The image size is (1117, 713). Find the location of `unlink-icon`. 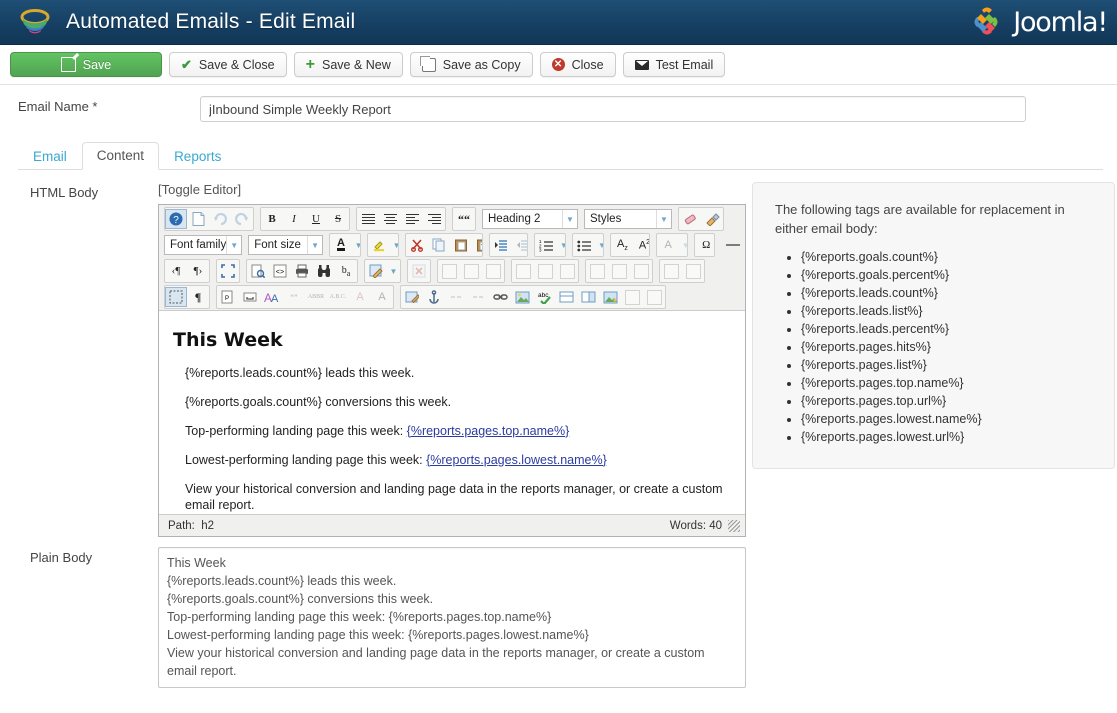

unlink-icon is located at coordinates (456, 297).